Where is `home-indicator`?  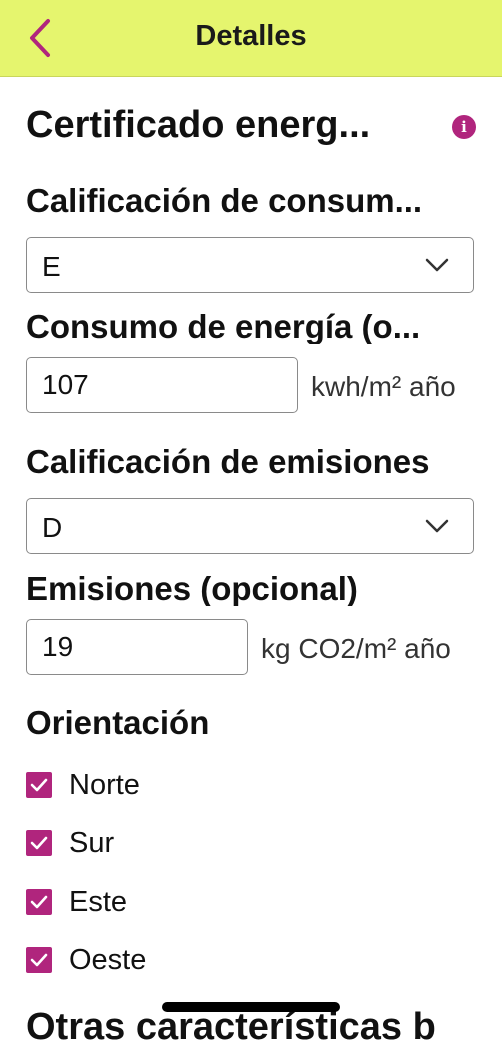
home-indicator is located at coordinates (251, 1007).